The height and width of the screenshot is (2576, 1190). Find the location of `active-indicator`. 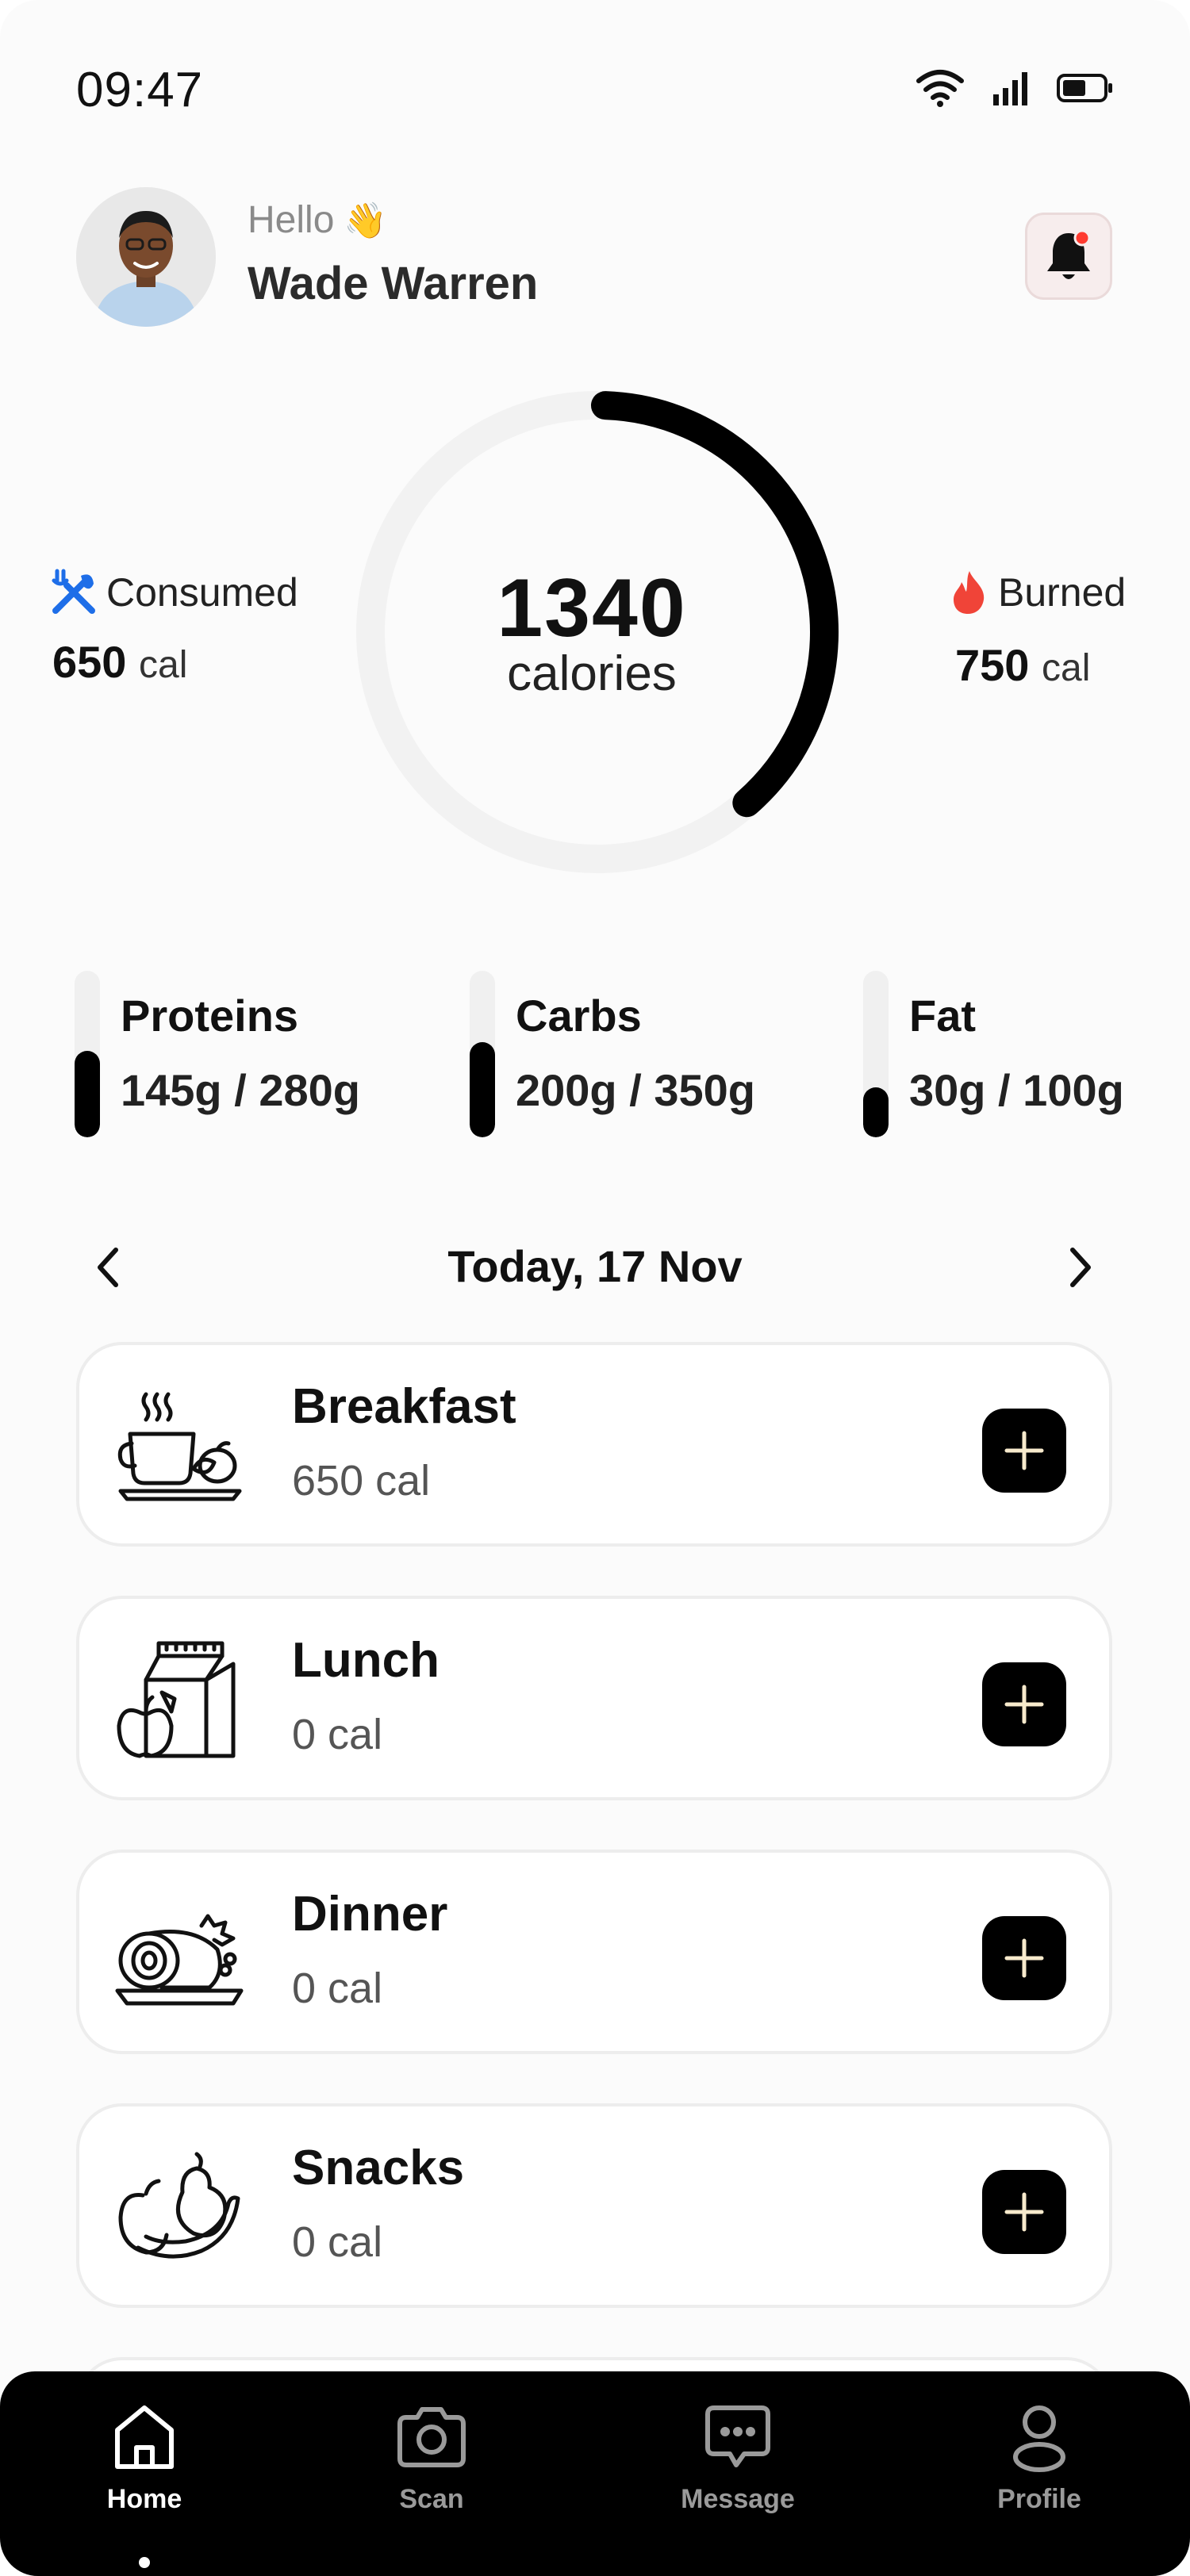

active-indicator is located at coordinates (144, 2563).